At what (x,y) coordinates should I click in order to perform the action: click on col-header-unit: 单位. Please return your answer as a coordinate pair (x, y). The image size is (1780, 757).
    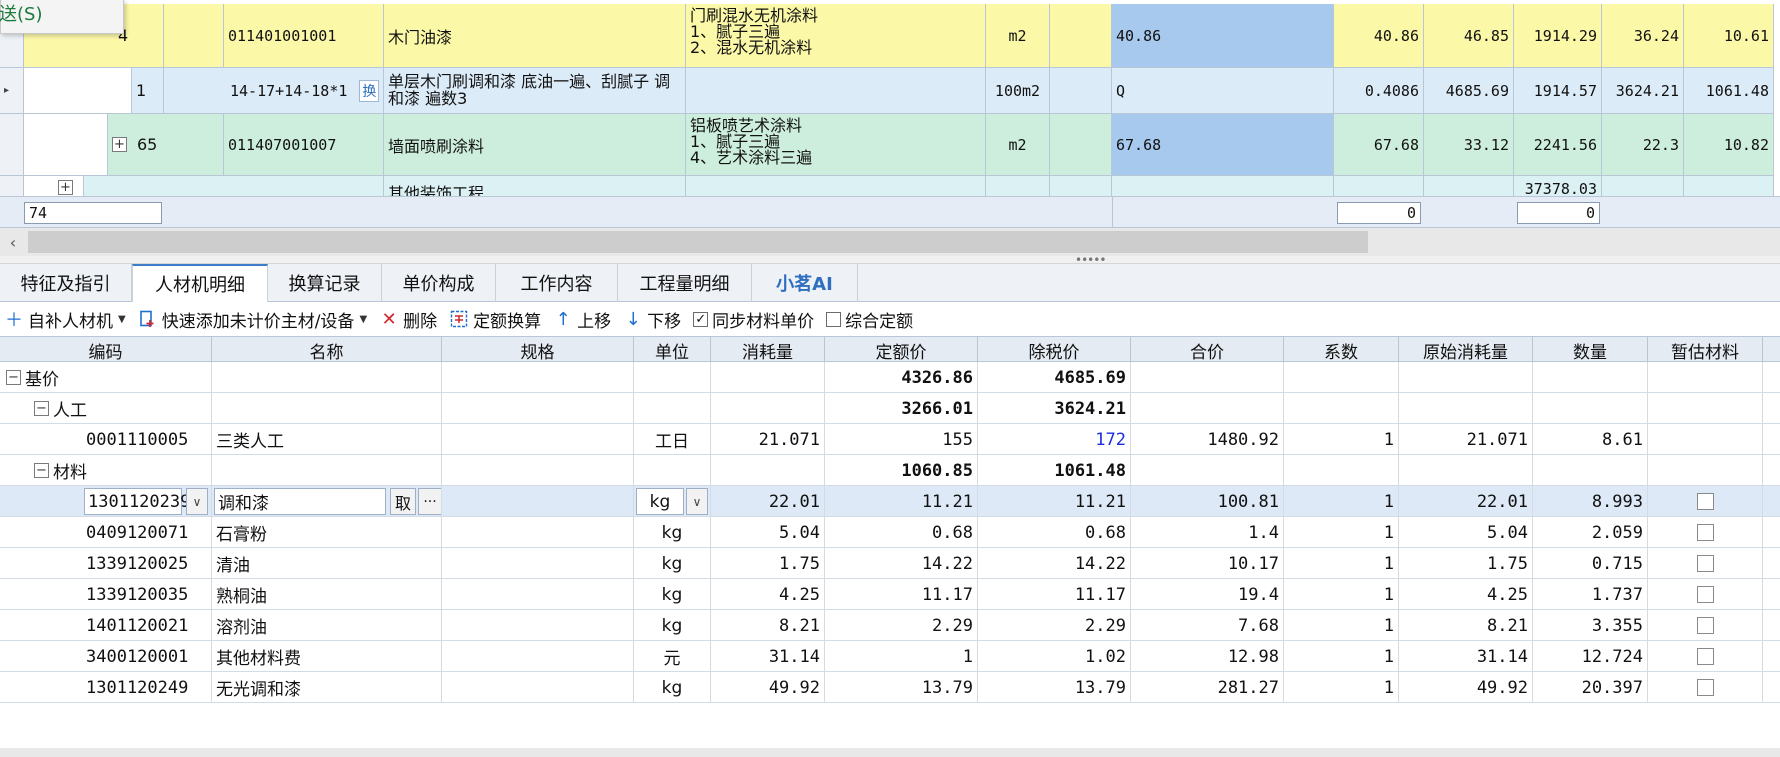
    Looking at the image, I should click on (672, 350).